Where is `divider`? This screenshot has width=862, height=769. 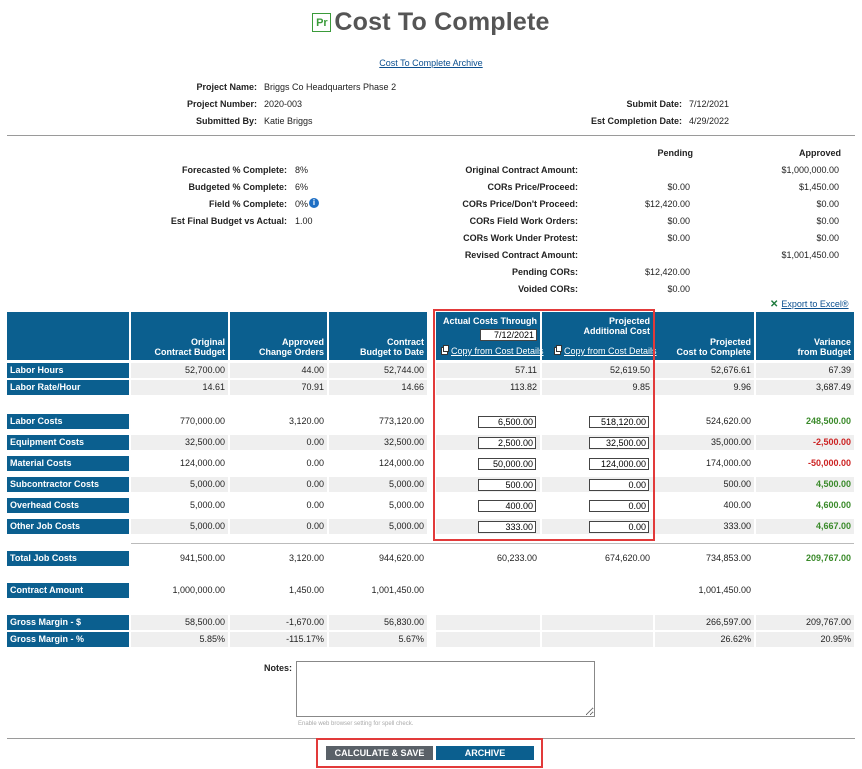
divider is located at coordinates (431, 135).